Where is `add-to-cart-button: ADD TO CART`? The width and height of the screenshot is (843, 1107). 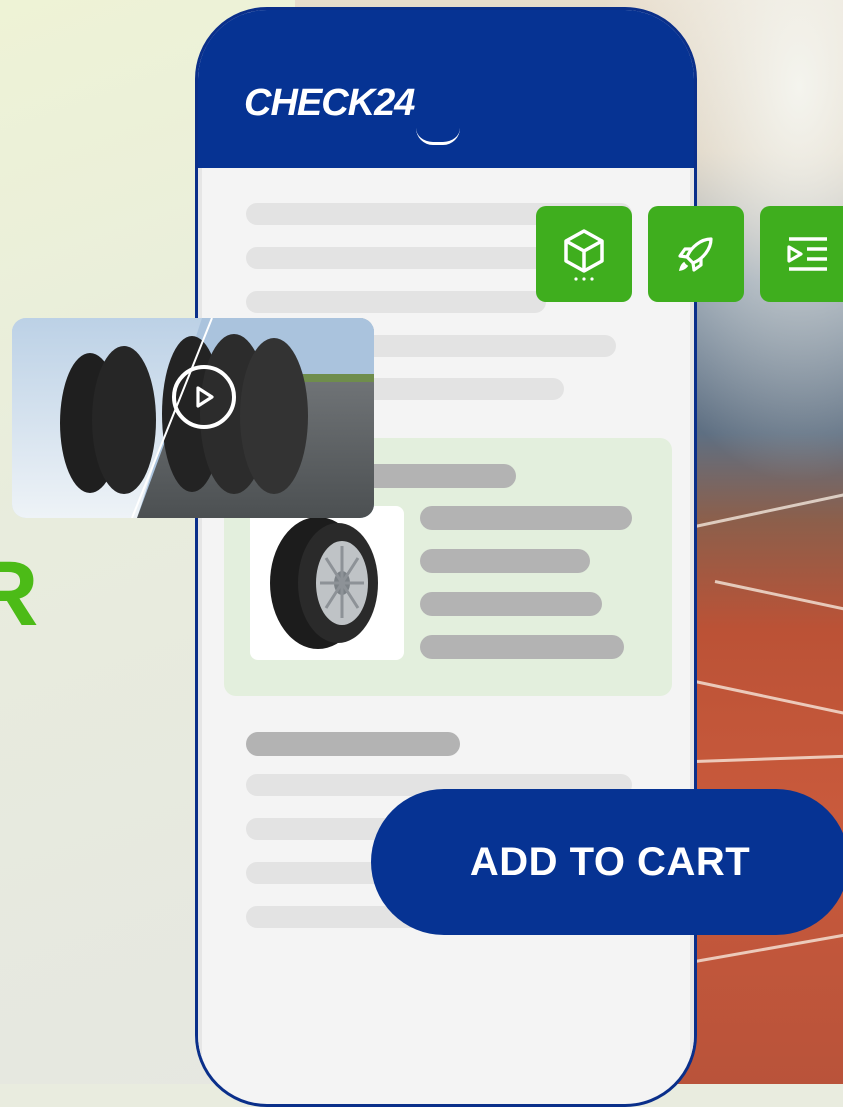
add-to-cart-button: ADD TO CART is located at coordinates (607, 862).